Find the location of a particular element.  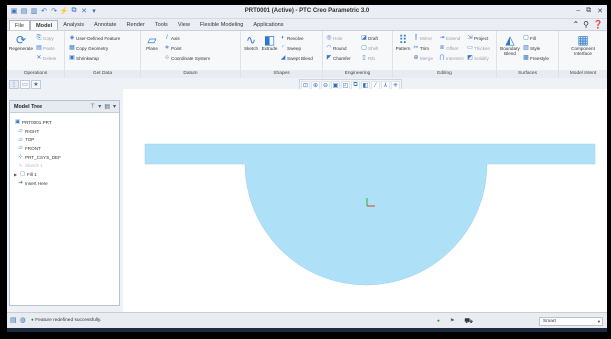

search-icon: ⚲ is located at coordinates (586, 24).